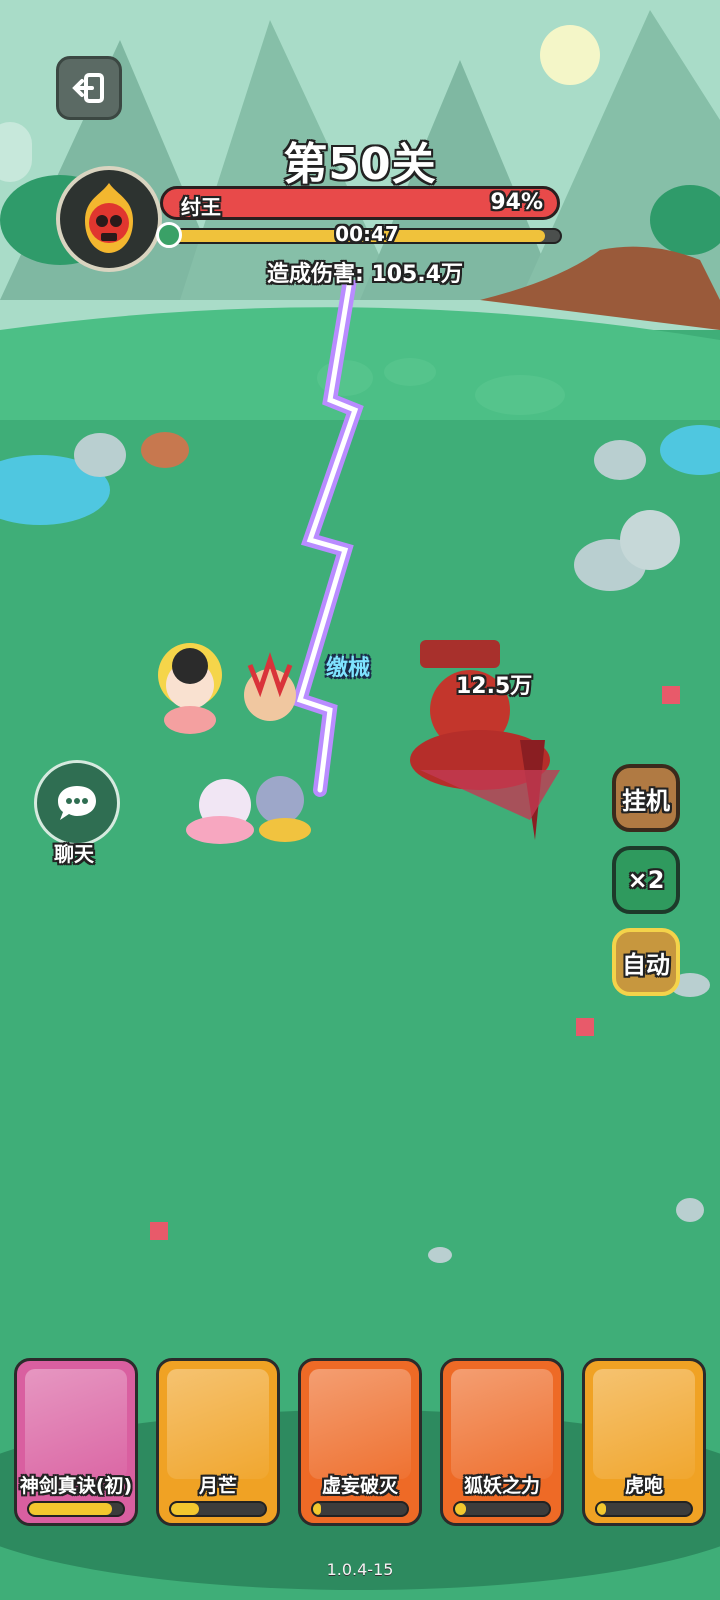 The width and height of the screenshot is (720, 1600). Describe the element at coordinates (461, 1509) in the screenshot. I see `skill-4-charge-fill` at that location.